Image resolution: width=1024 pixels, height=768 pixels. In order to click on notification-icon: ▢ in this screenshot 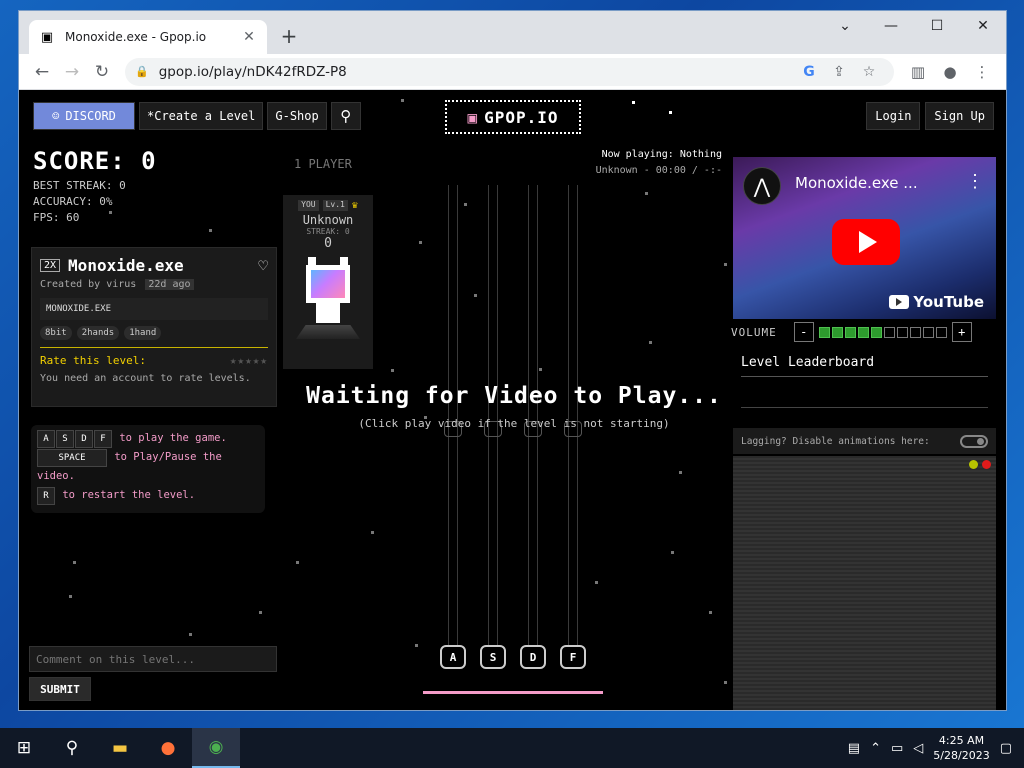, I will do `click(1006, 748)`.